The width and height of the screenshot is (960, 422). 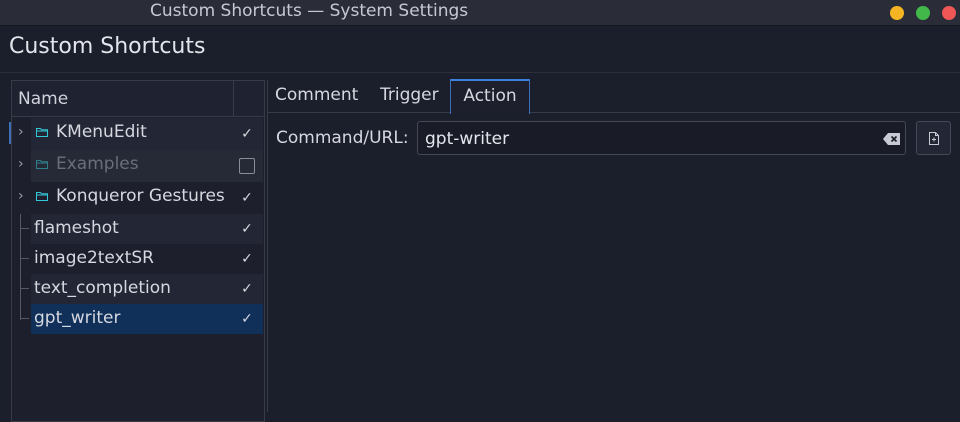 I want to click on tree-item-label: Examples, so click(x=97, y=164).